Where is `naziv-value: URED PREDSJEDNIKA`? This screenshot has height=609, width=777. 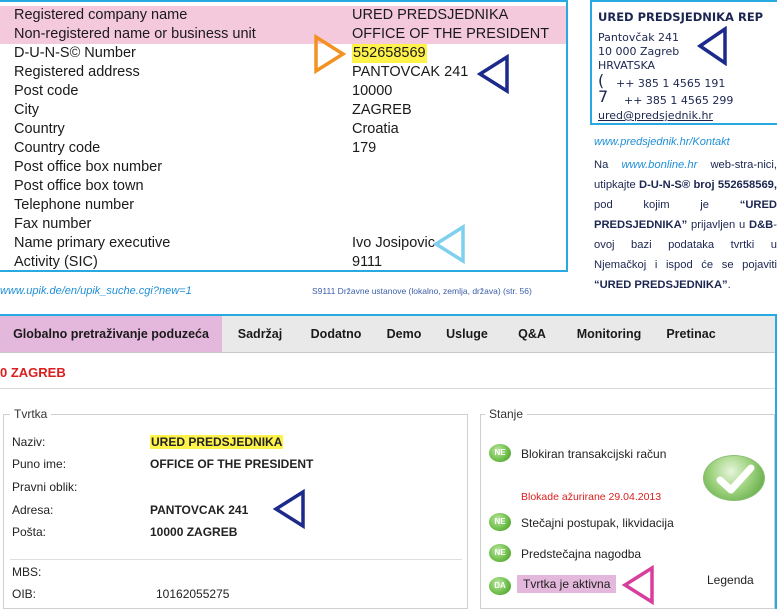
naziv-value: URED PREDSJEDNIKA is located at coordinates (217, 442).